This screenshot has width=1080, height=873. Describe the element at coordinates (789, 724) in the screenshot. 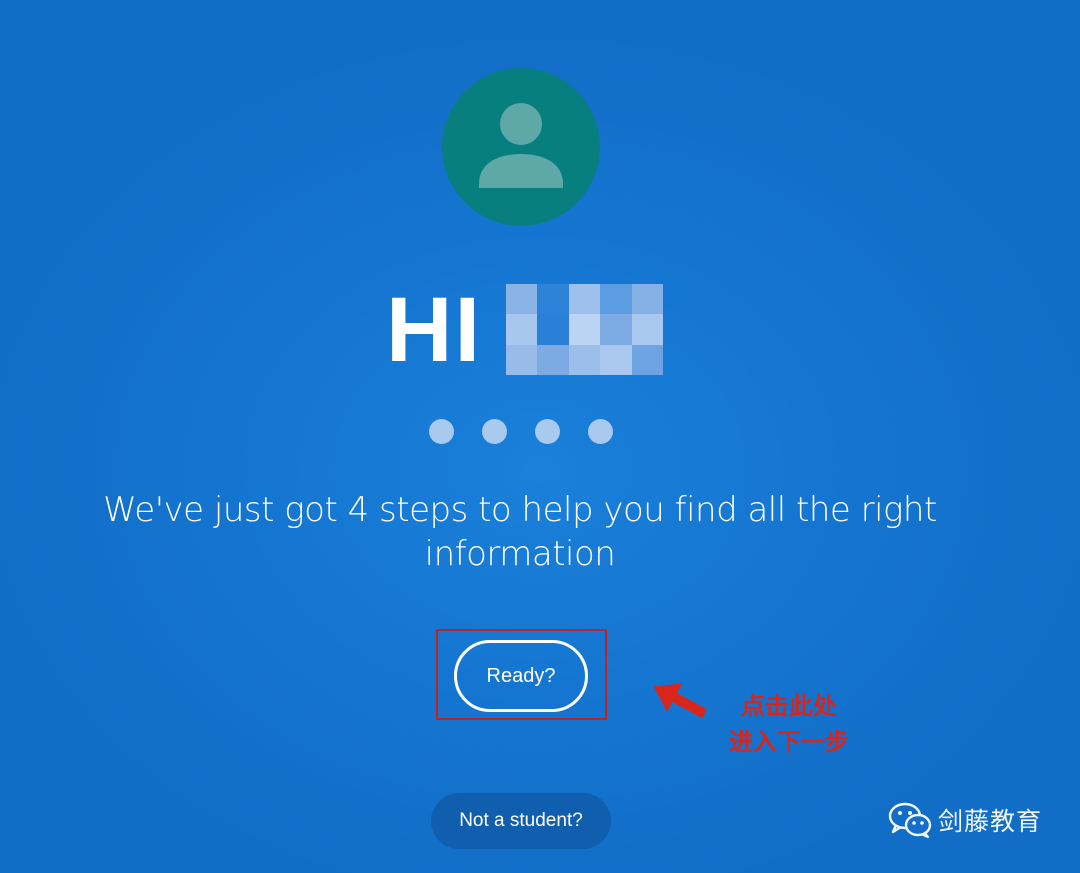

I see `annotation-text: 点击此处 进入下一步` at that location.